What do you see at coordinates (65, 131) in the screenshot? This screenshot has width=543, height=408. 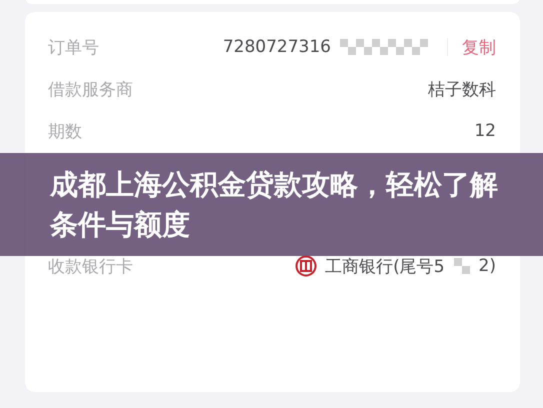 I see `field-label: 期数` at bounding box center [65, 131].